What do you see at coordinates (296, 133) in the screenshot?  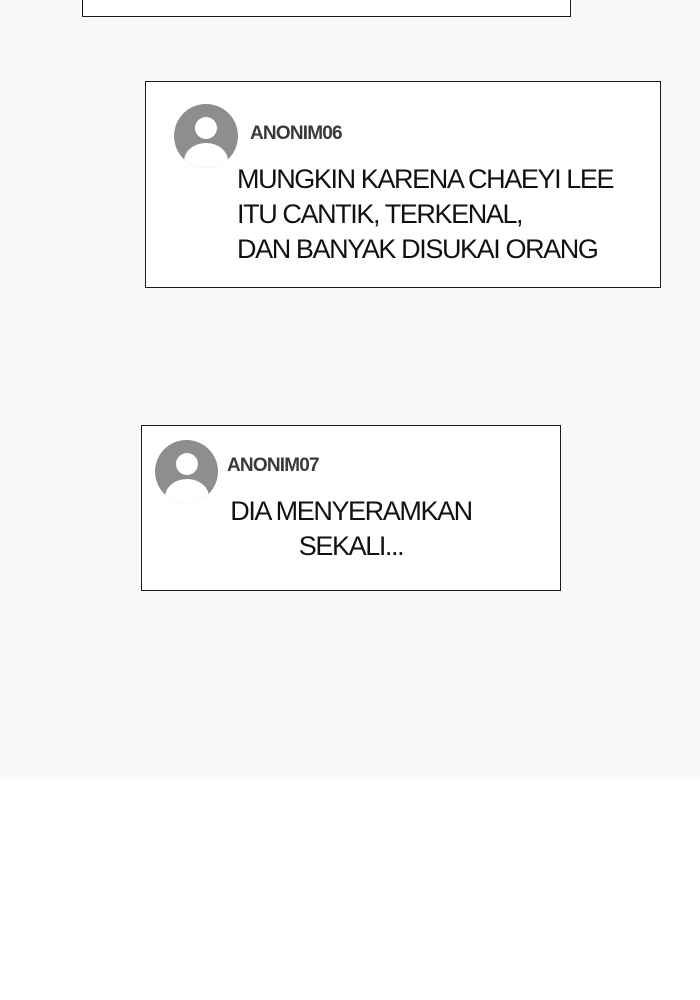 I see `comment-username: ANONIM06` at bounding box center [296, 133].